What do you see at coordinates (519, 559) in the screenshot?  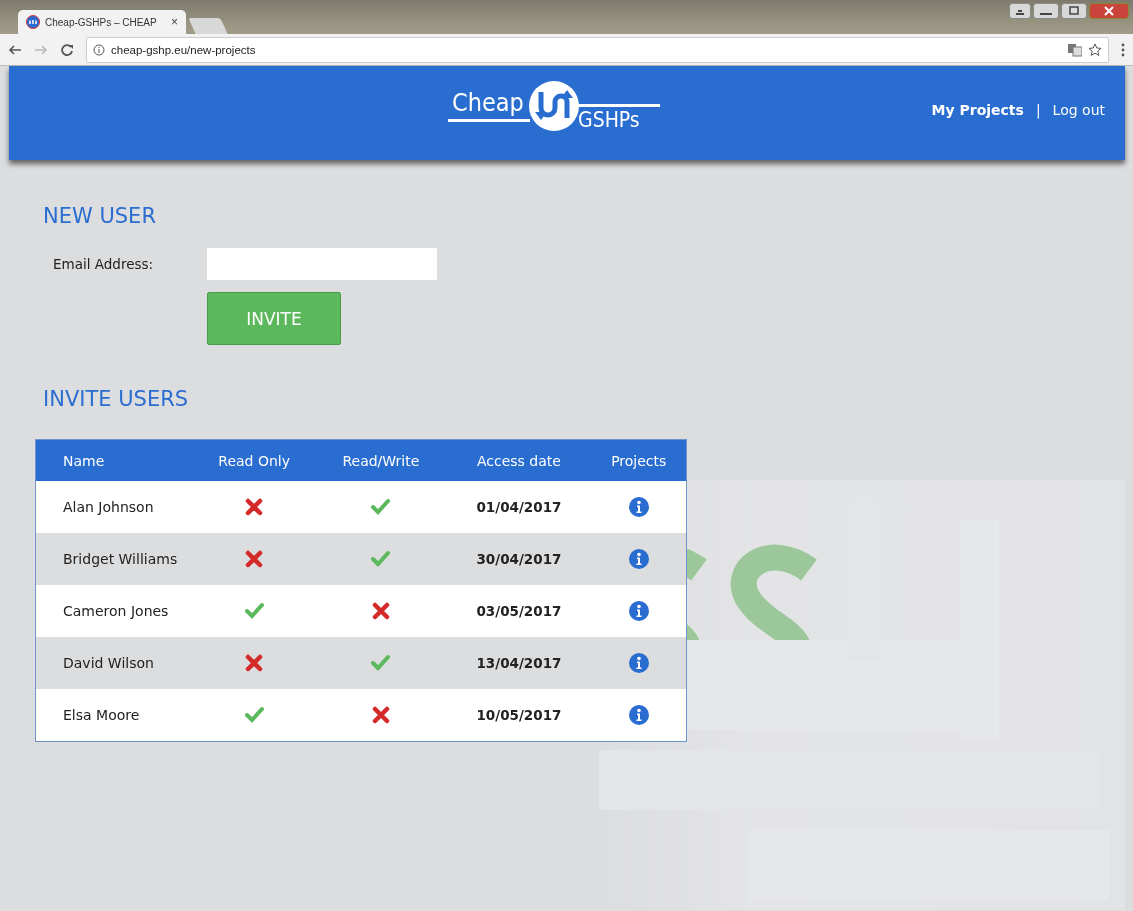 I see `access-date-cell: 30/04/2017` at bounding box center [519, 559].